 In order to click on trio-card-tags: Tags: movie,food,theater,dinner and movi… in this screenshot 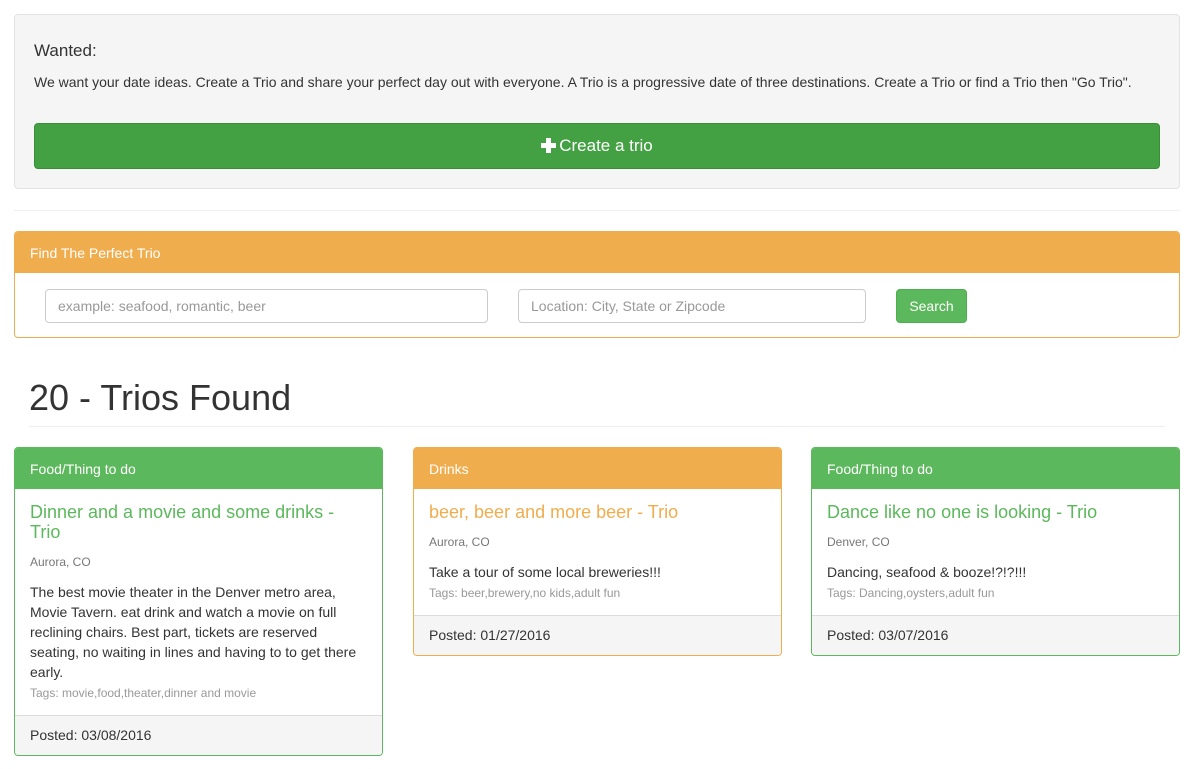, I will do `click(143, 693)`.